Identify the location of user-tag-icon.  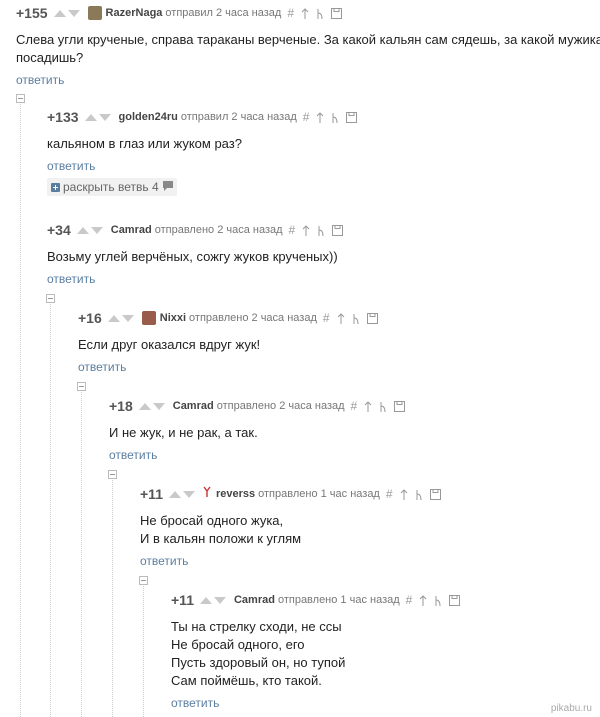
(207, 494).